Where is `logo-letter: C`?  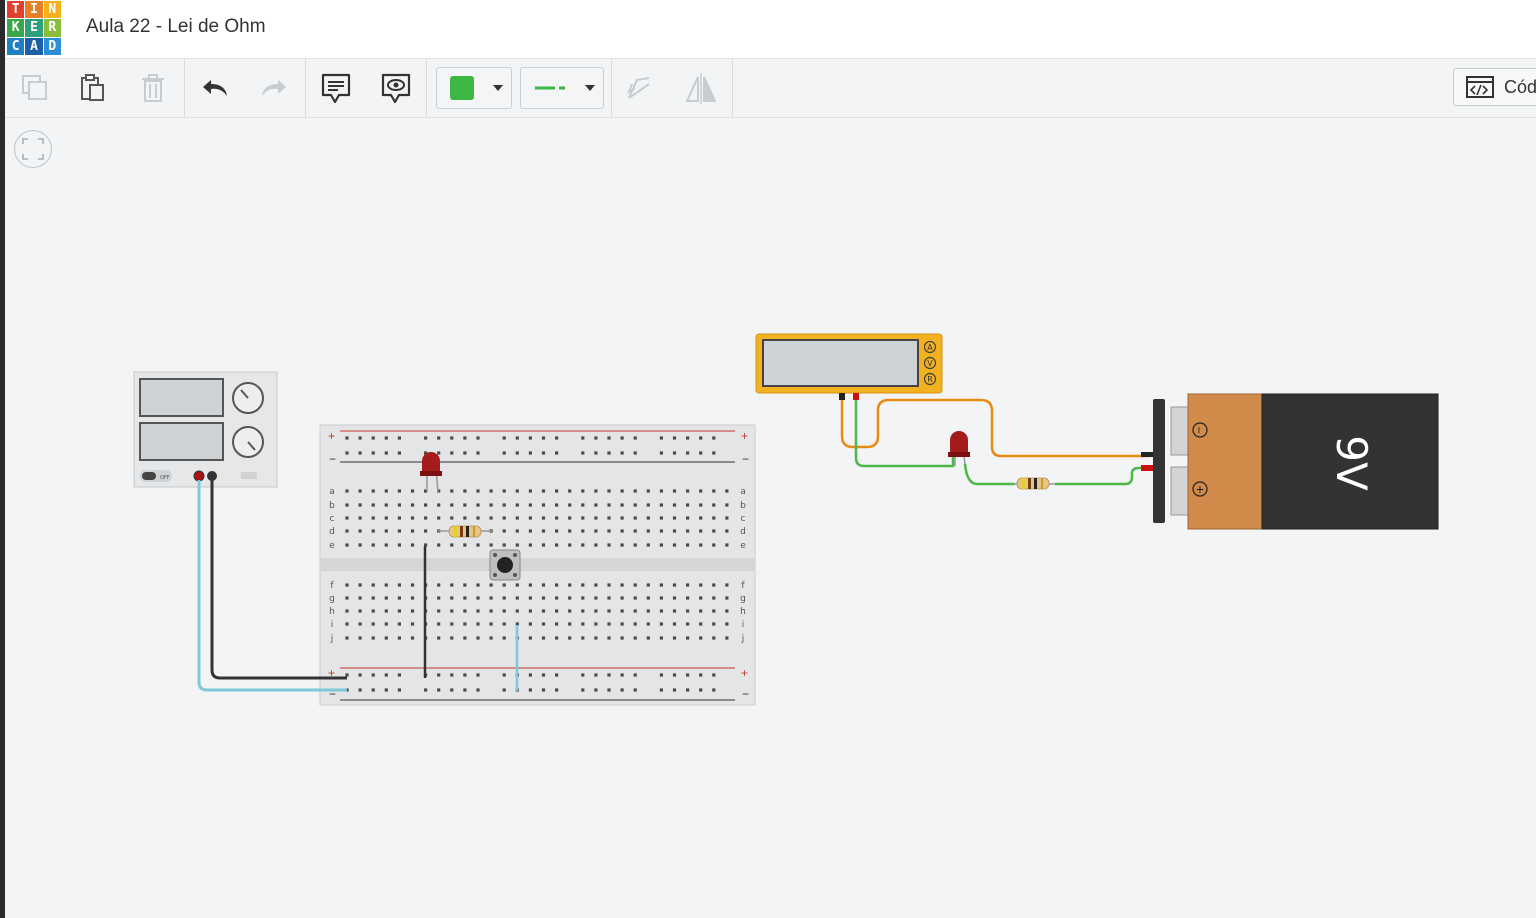
logo-letter: C is located at coordinates (16, 46).